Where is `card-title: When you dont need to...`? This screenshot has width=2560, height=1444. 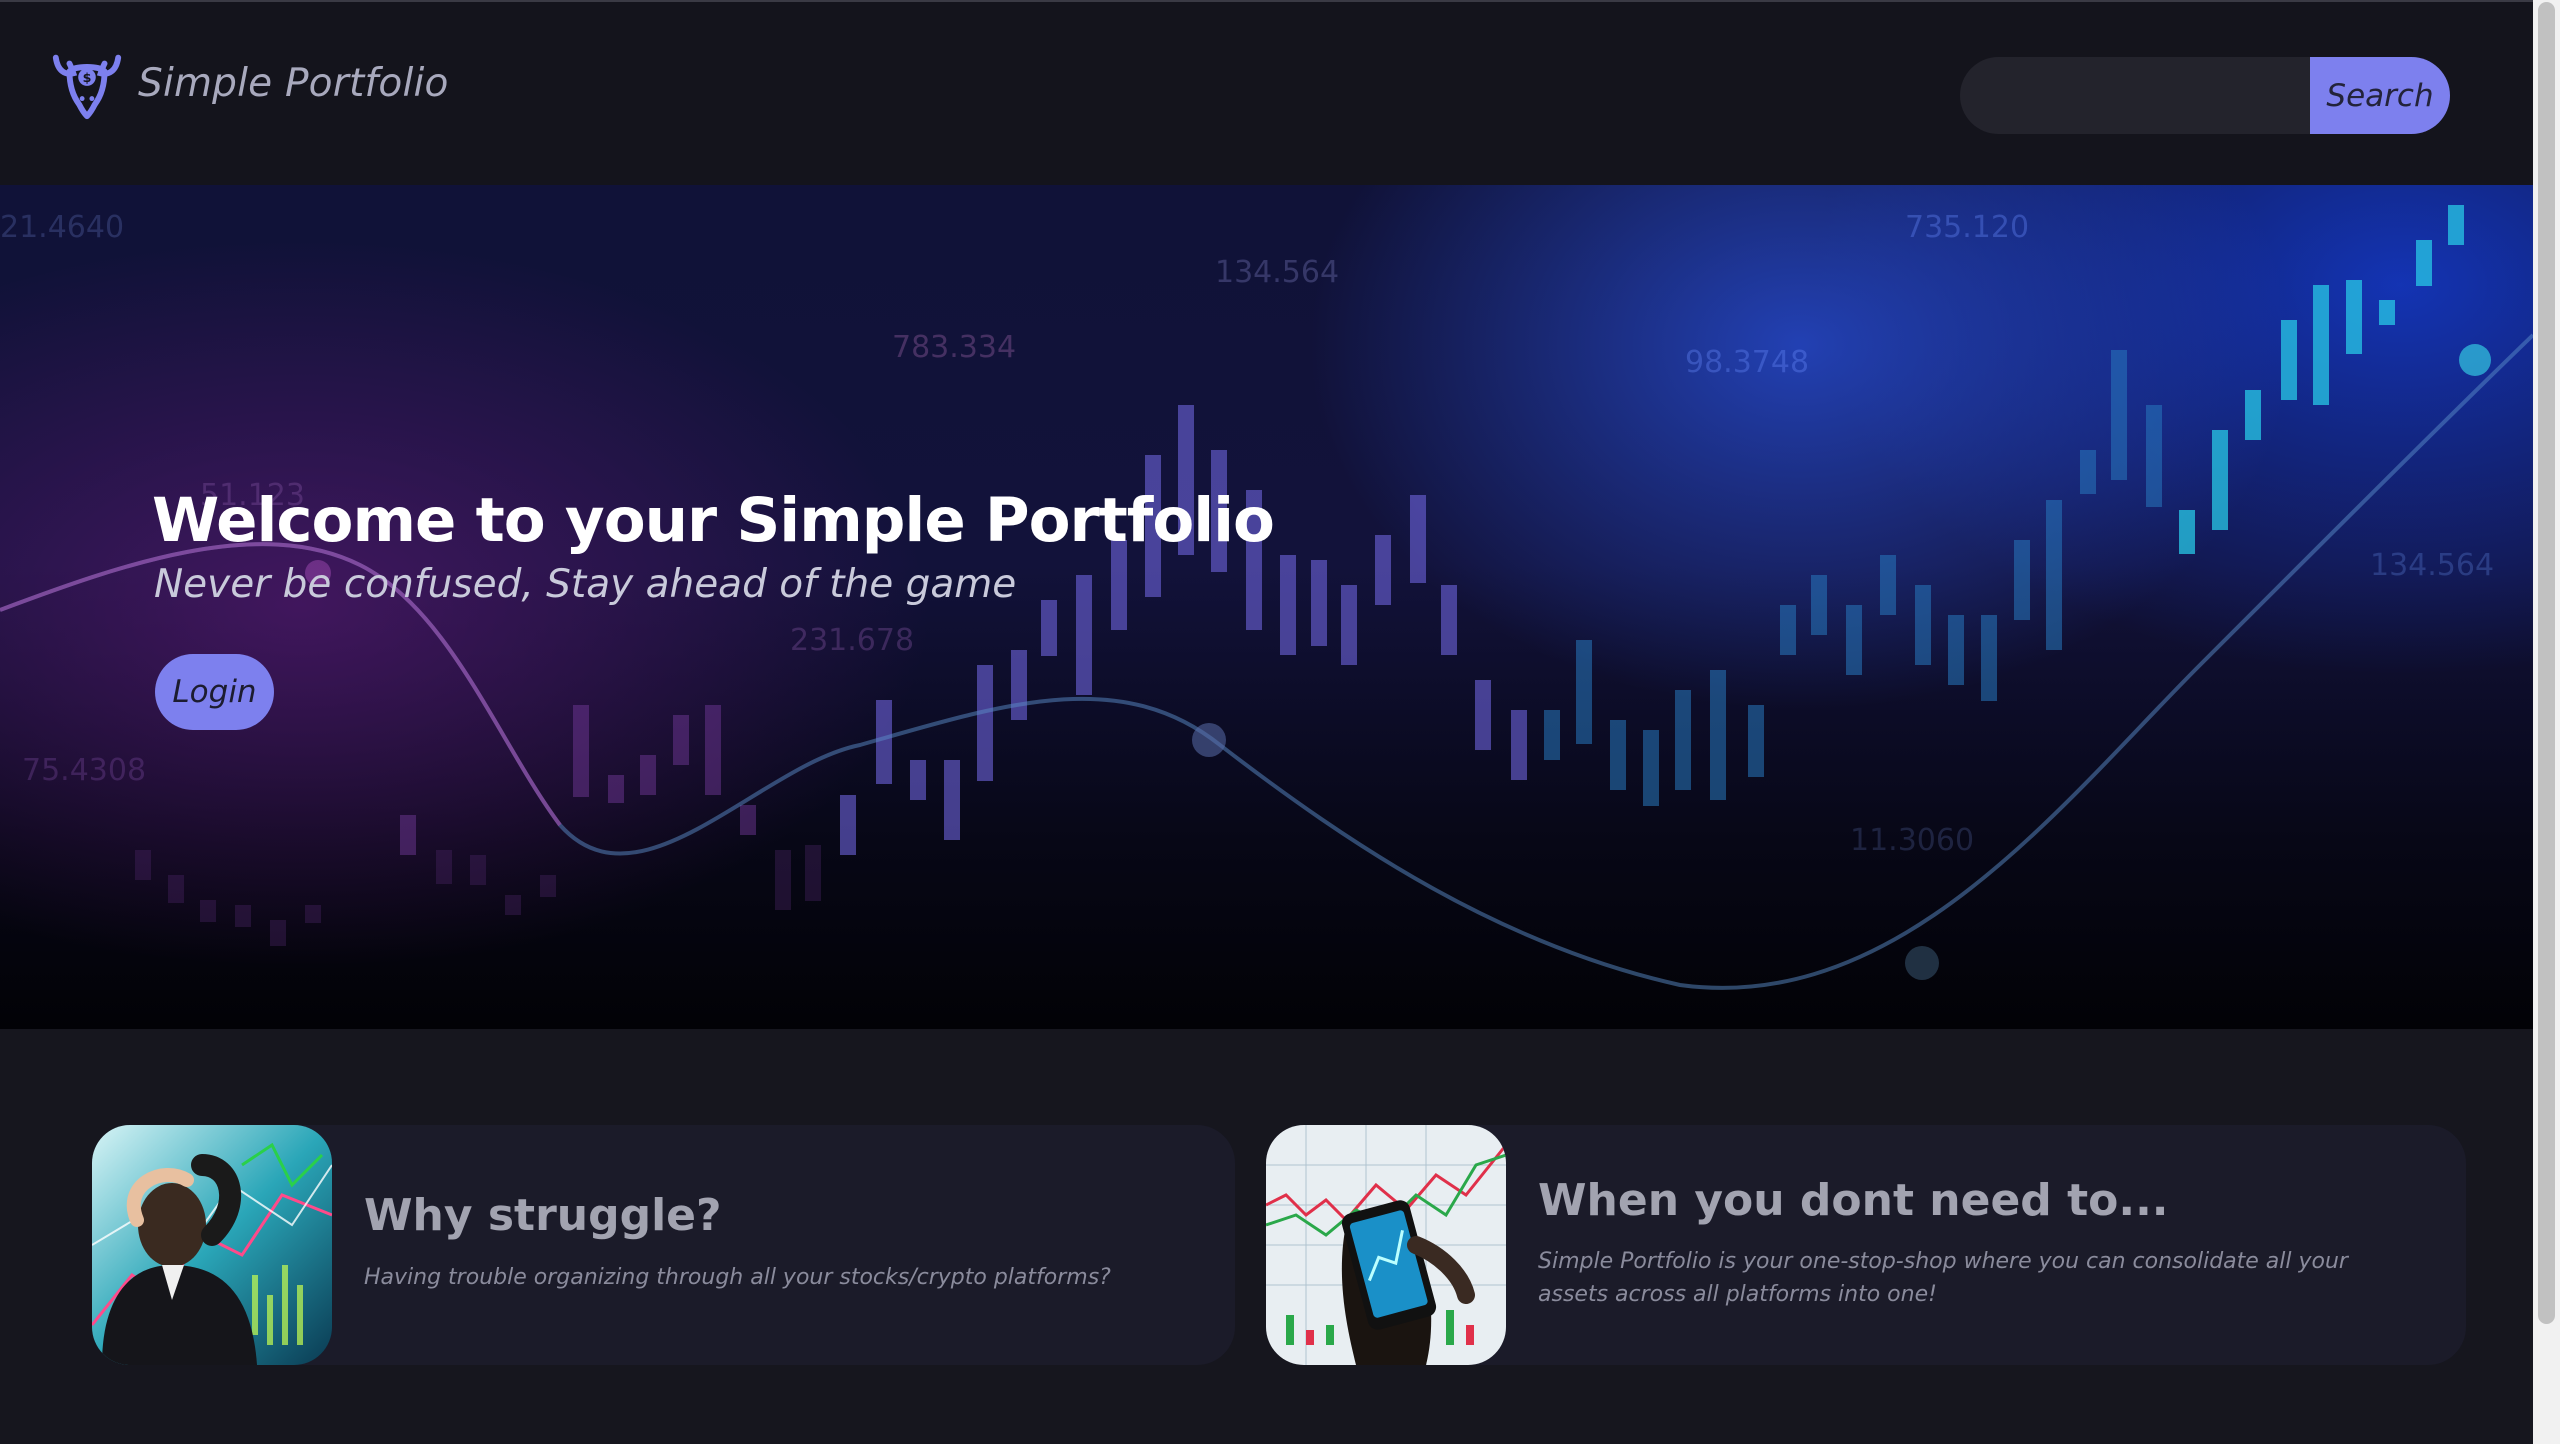
card-title: When you dont need to... is located at coordinates (1853, 1200).